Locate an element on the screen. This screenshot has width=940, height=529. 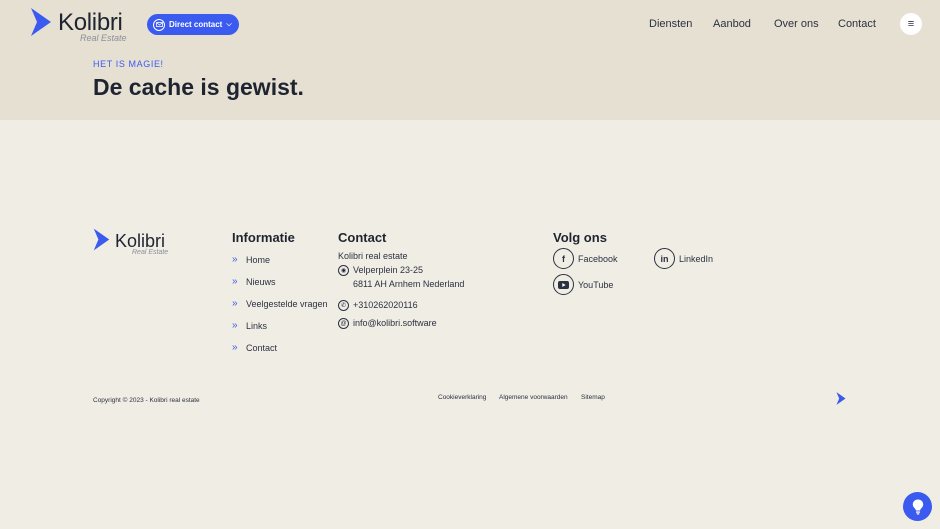
help-button is located at coordinates (917, 506).